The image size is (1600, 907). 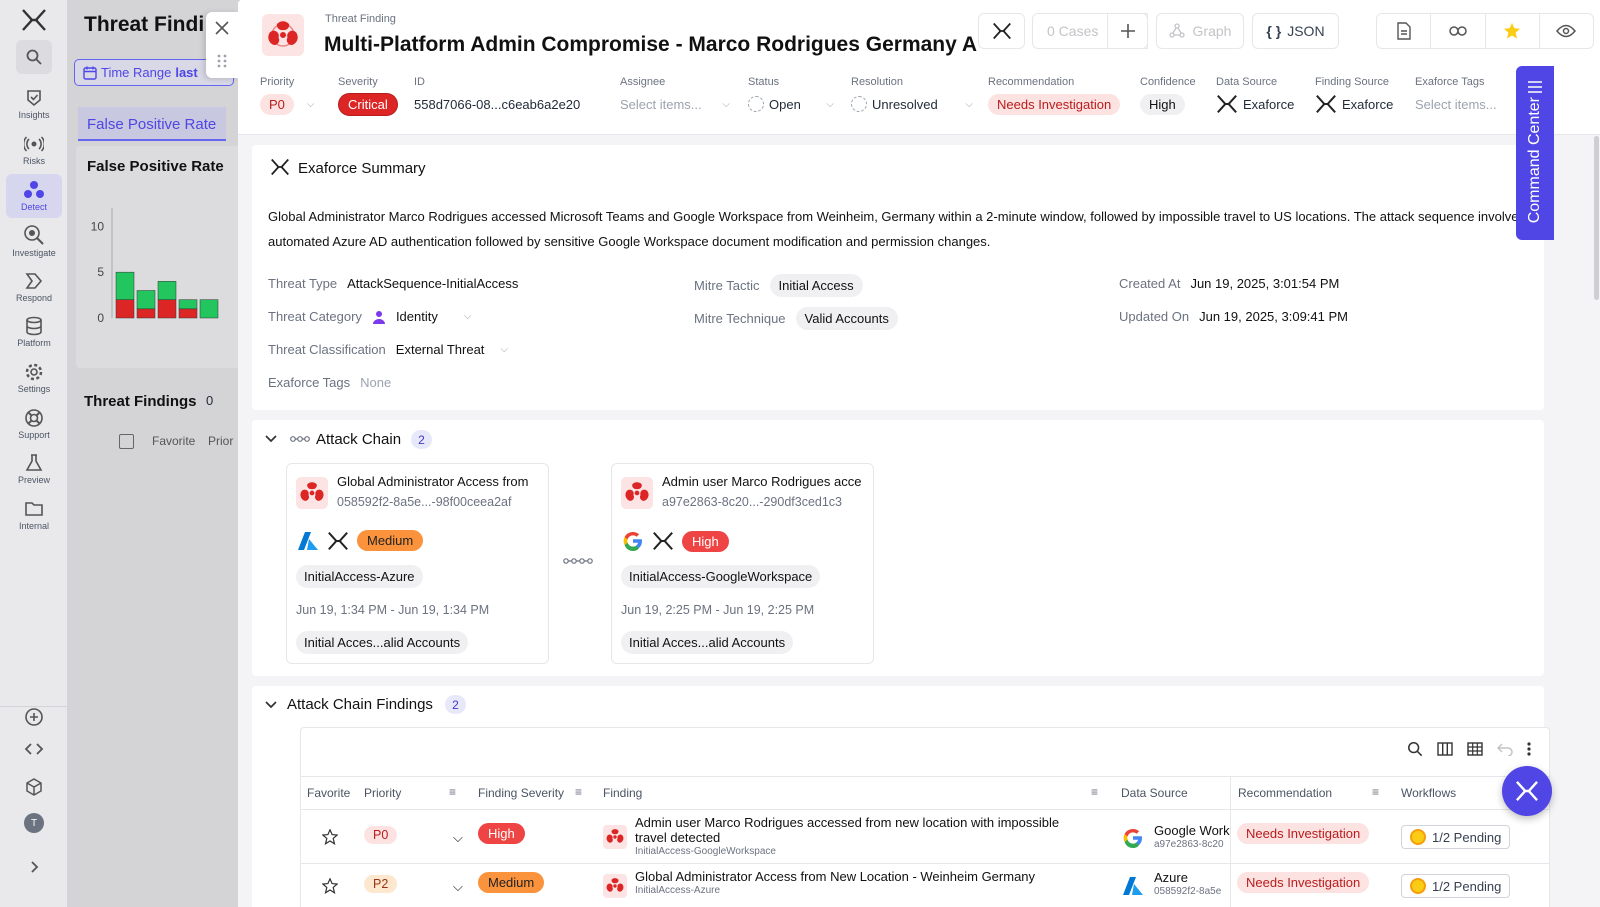 What do you see at coordinates (433, 481) in the screenshot?
I see `node-title: Global Administrator Access from` at bounding box center [433, 481].